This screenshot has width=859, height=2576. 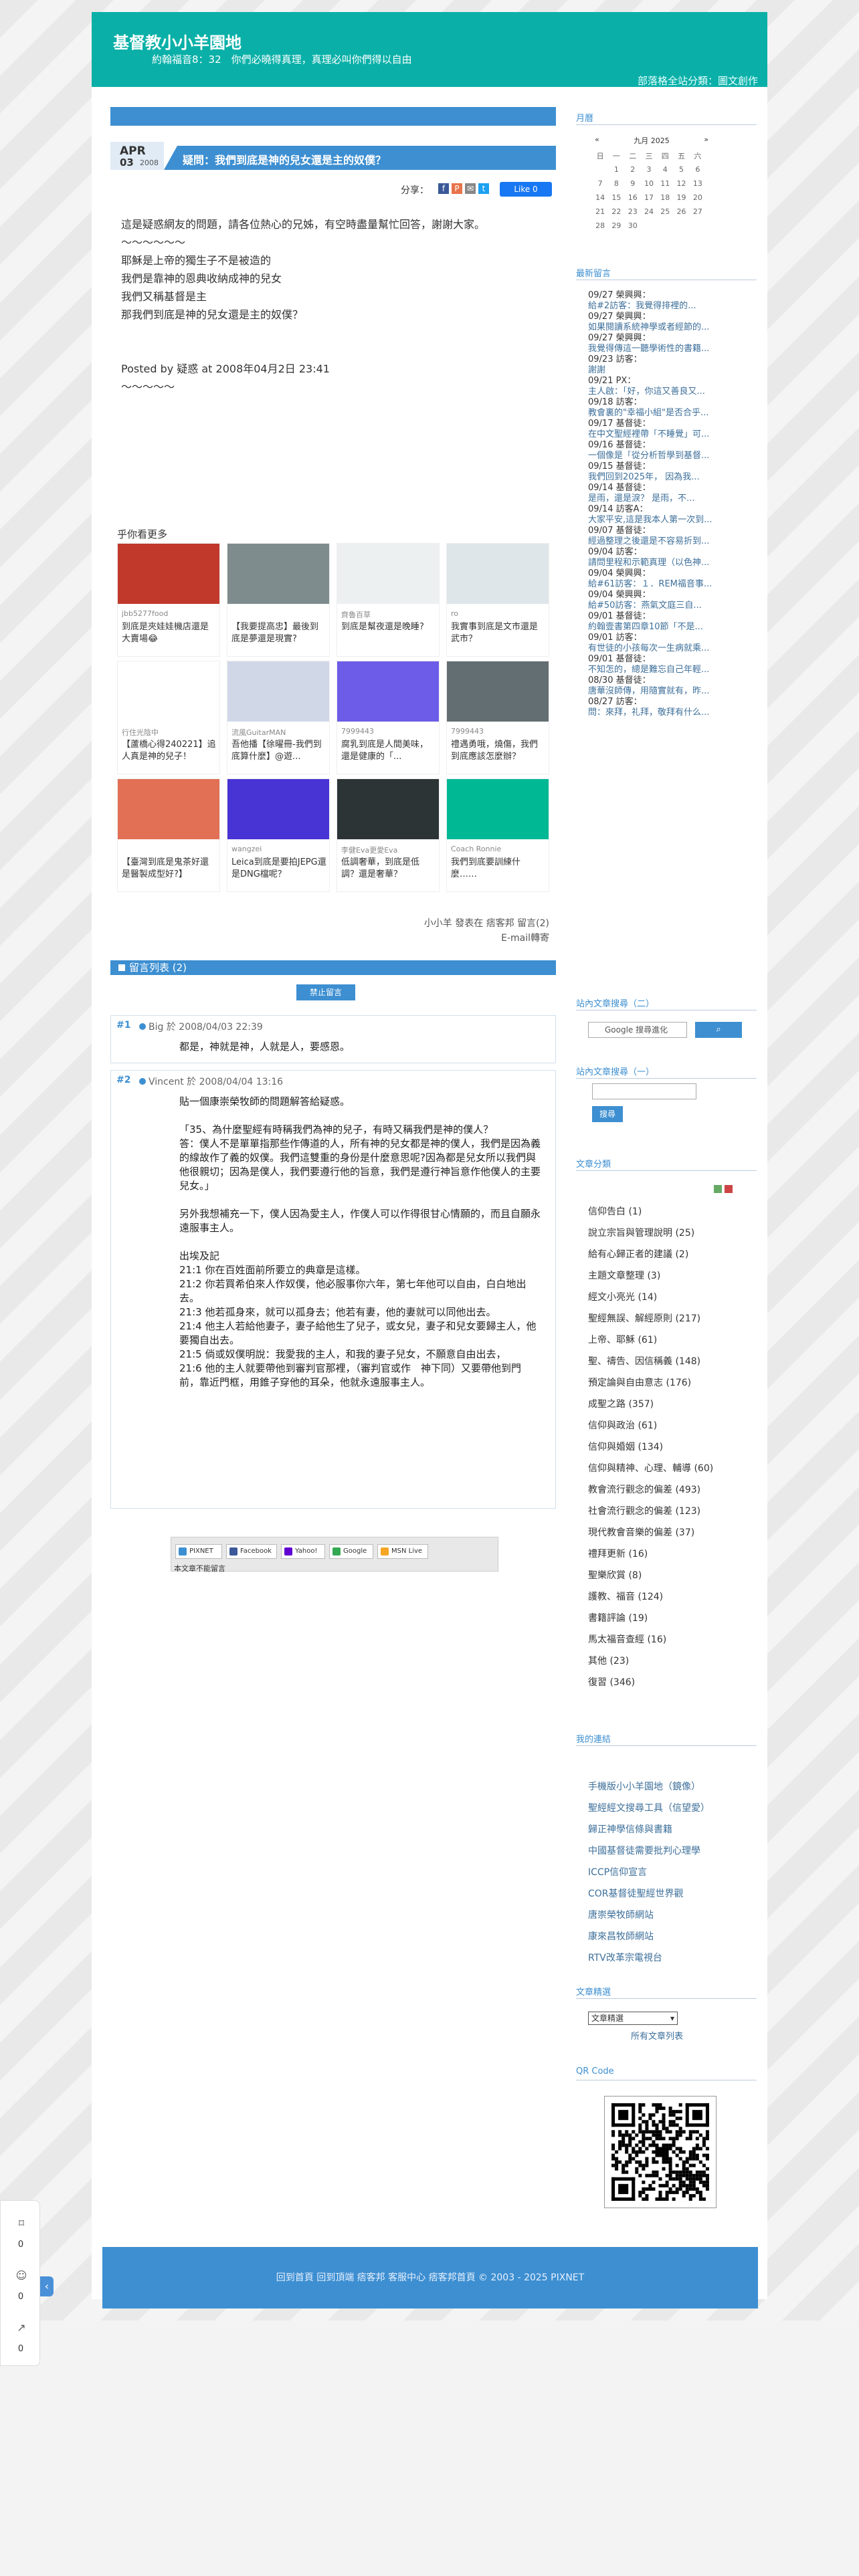 What do you see at coordinates (671, 1936) in the screenshot?
I see `link-item: 康來昌牧師網站` at bounding box center [671, 1936].